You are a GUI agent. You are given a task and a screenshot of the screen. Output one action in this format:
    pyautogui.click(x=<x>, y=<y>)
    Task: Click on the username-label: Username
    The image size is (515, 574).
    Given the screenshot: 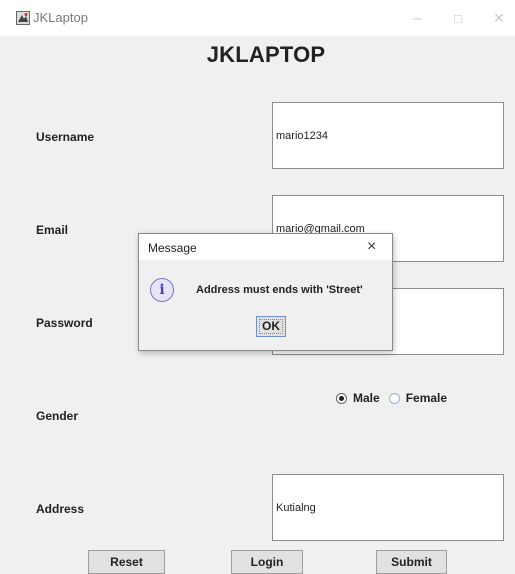 What is the action you would take?
    pyautogui.click(x=65, y=137)
    